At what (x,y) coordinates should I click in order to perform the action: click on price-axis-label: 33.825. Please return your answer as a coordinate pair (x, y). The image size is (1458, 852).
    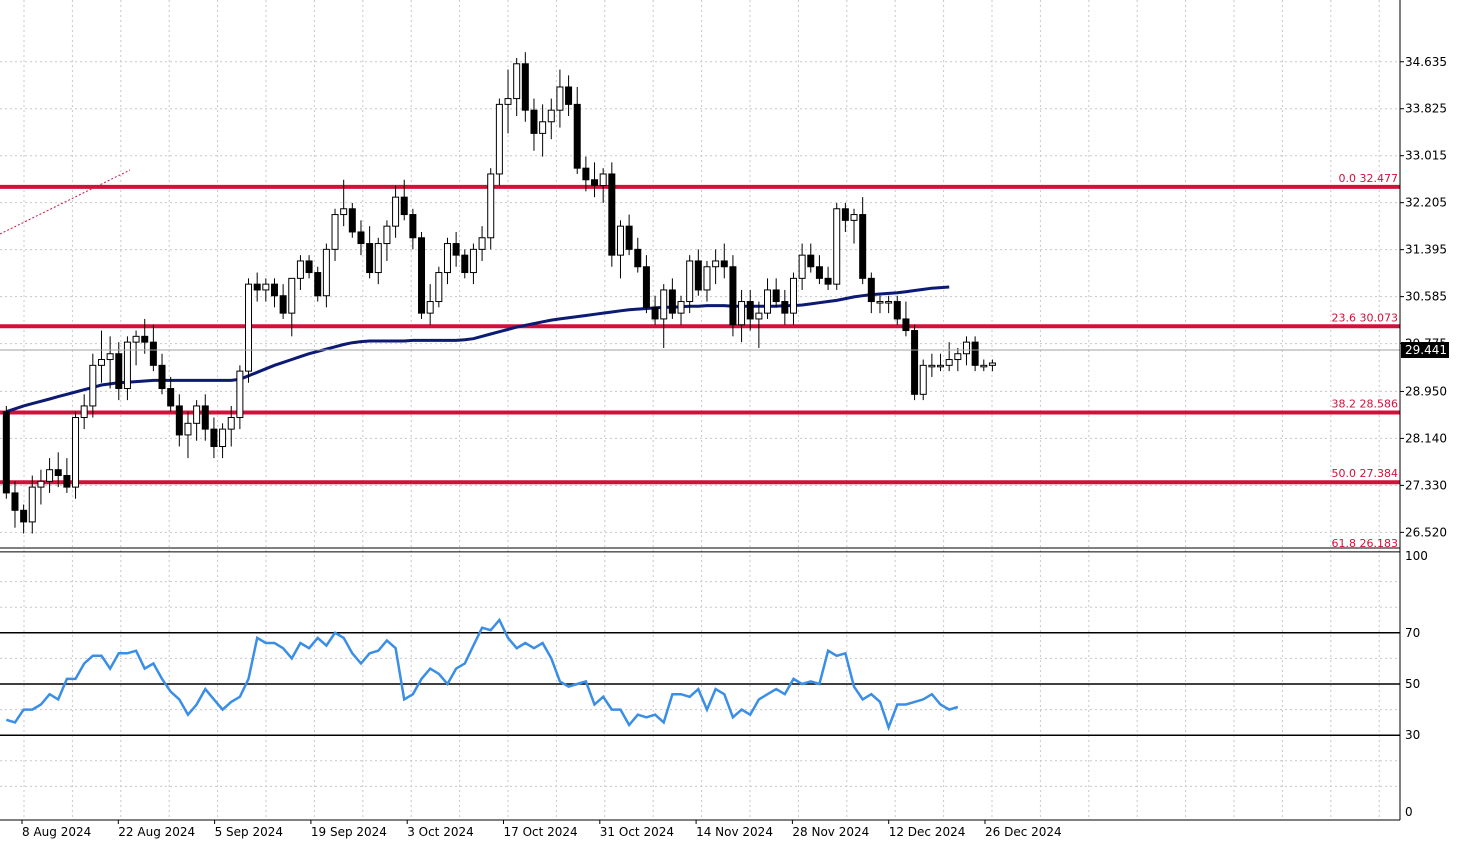
    Looking at the image, I should click on (1426, 109).